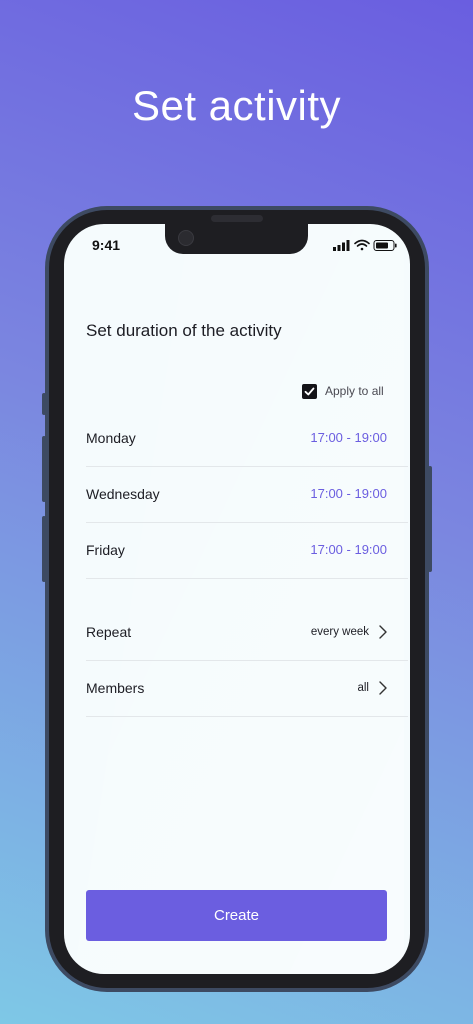  Describe the element at coordinates (354, 391) in the screenshot. I see `apply-to-all-label: Apply to all` at that location.